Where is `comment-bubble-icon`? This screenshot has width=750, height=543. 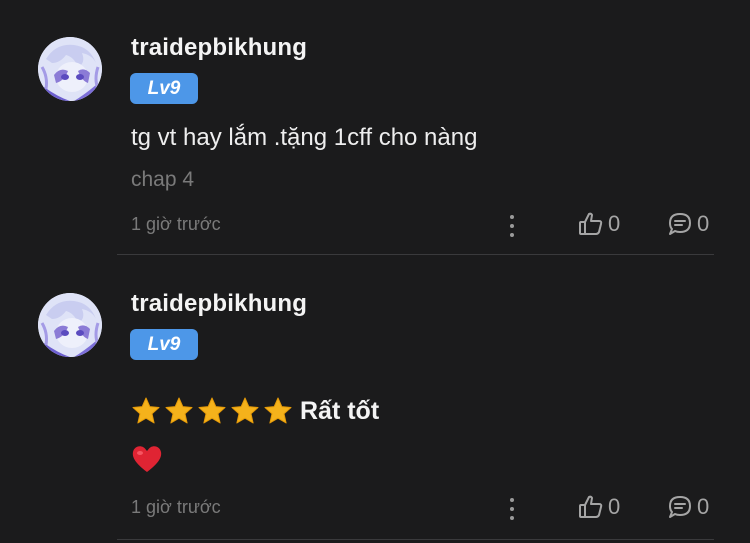 comment-bubble-icon is located at coordinates (680, 507).